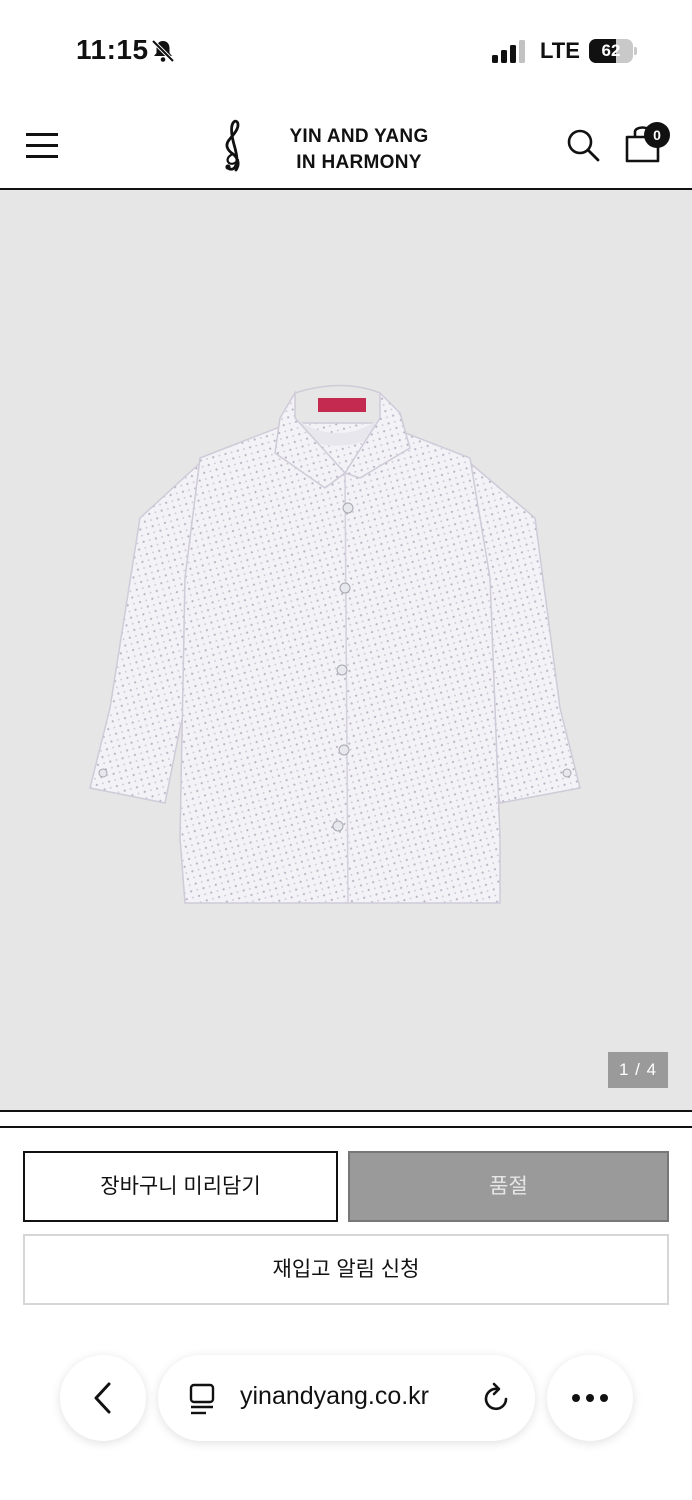 The height and width of the screenshot is (1500, 692). I want to click on url-text: yinandyang.co.kr, so click(335, 1396).